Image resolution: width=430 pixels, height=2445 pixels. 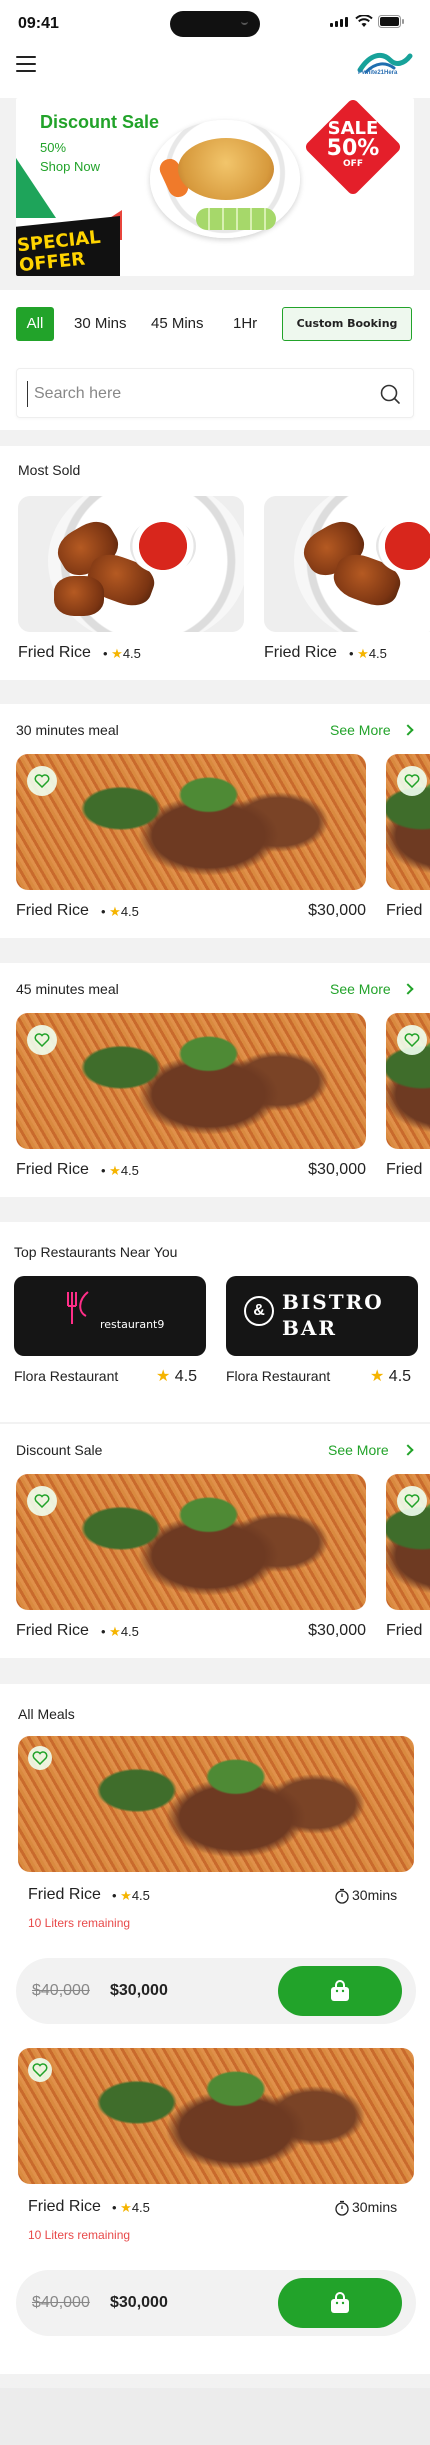 I want to click on restaurant-card: & BISTRO BAR, so click(x=322, y=1316).